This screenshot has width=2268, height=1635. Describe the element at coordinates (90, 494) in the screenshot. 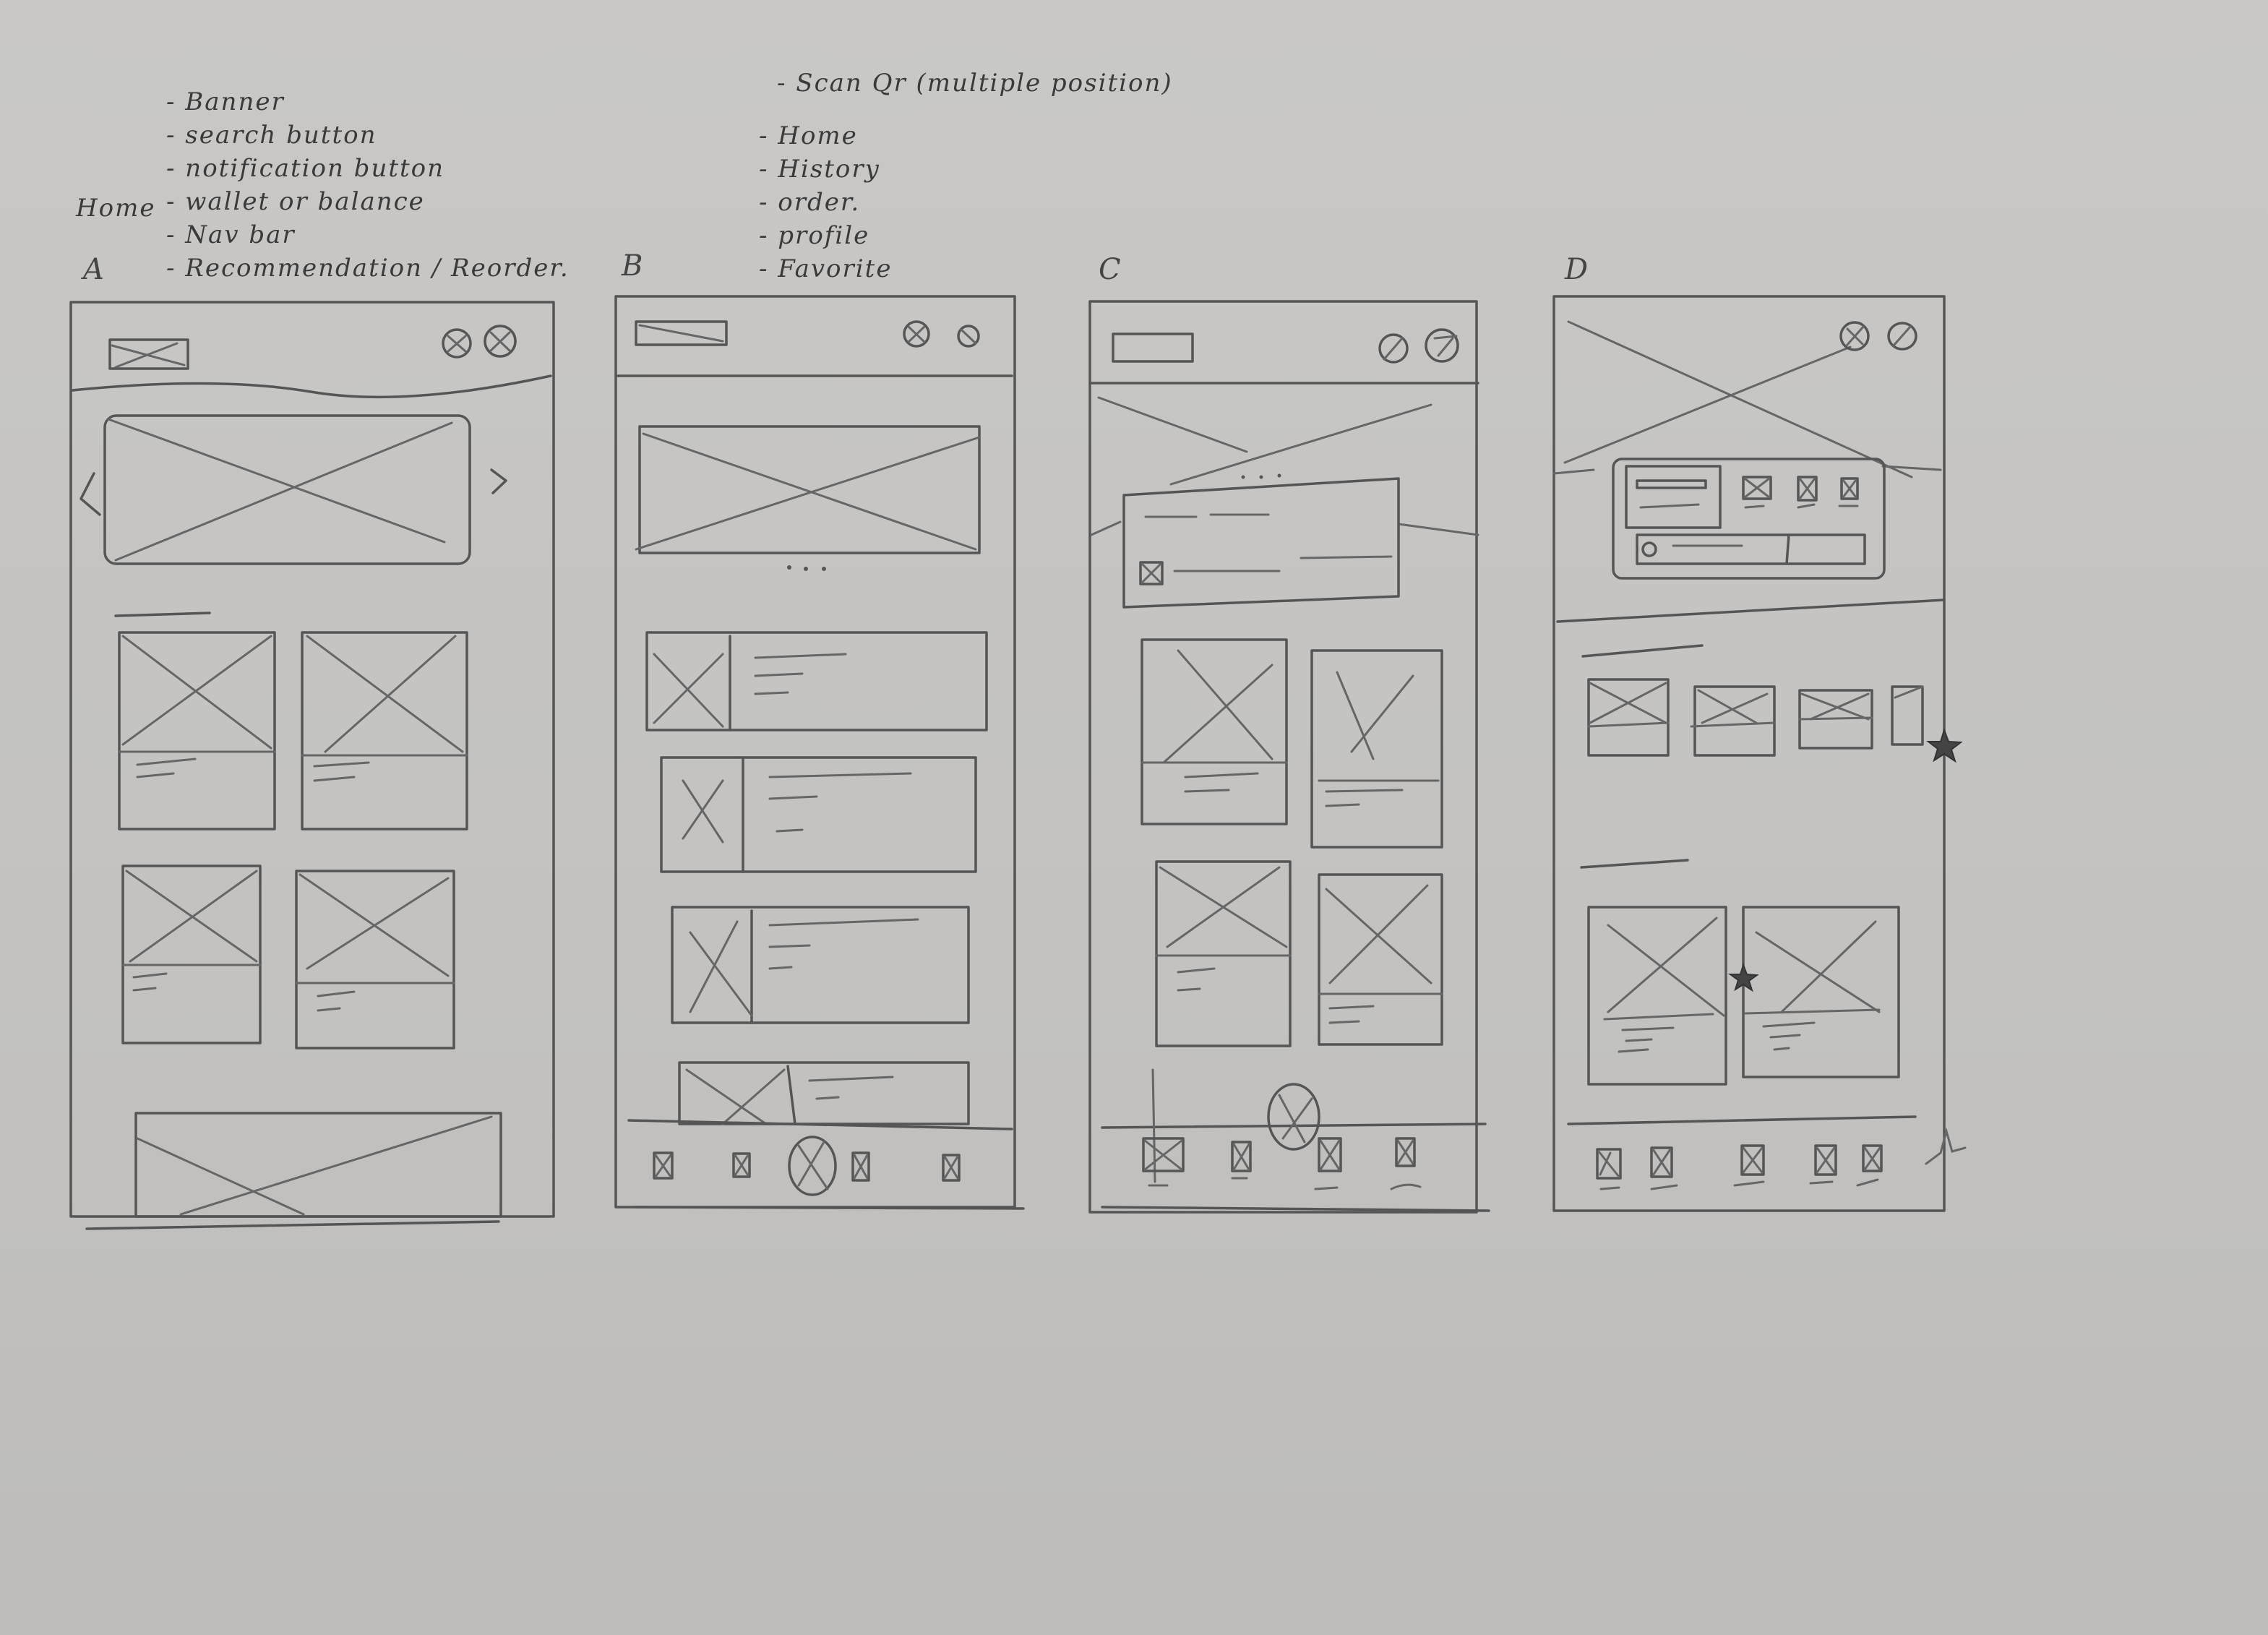

I see `carousel-prev-icon` at that location.